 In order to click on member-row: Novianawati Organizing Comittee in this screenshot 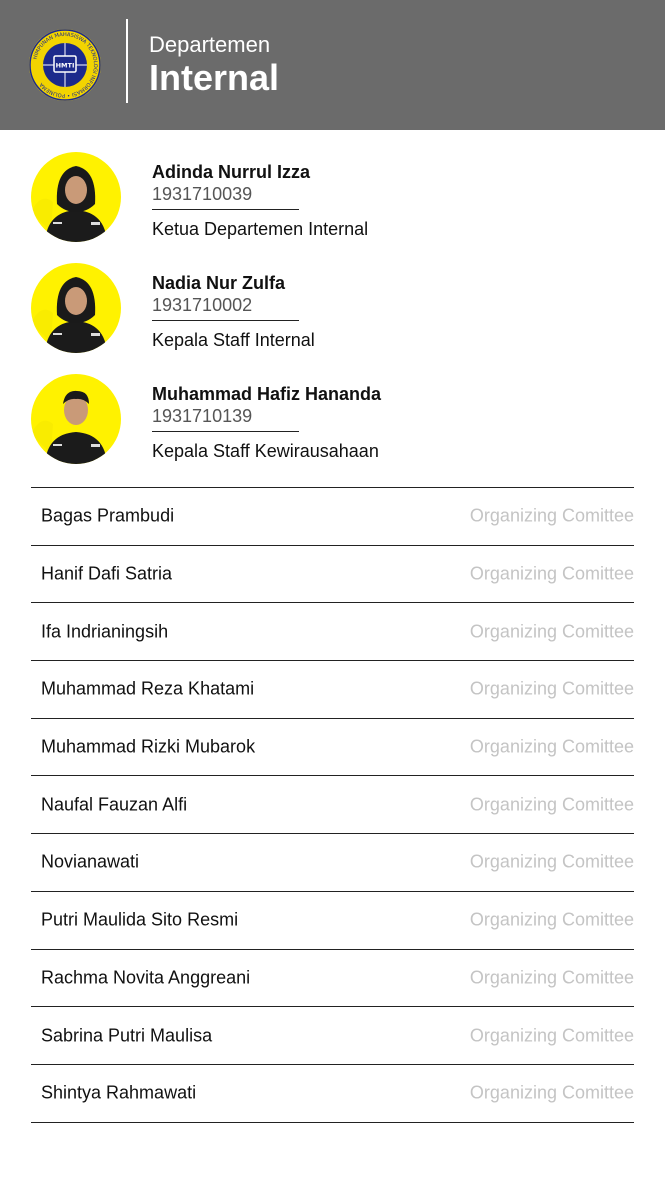, I will do `click(332, 863)`.